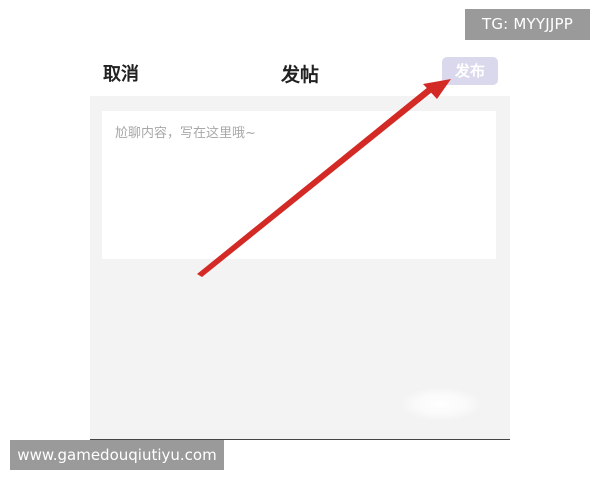 This screenshot has width=600, height=480. I want to click on top-bar: 取消 发帖 发布, so click(300, 70).